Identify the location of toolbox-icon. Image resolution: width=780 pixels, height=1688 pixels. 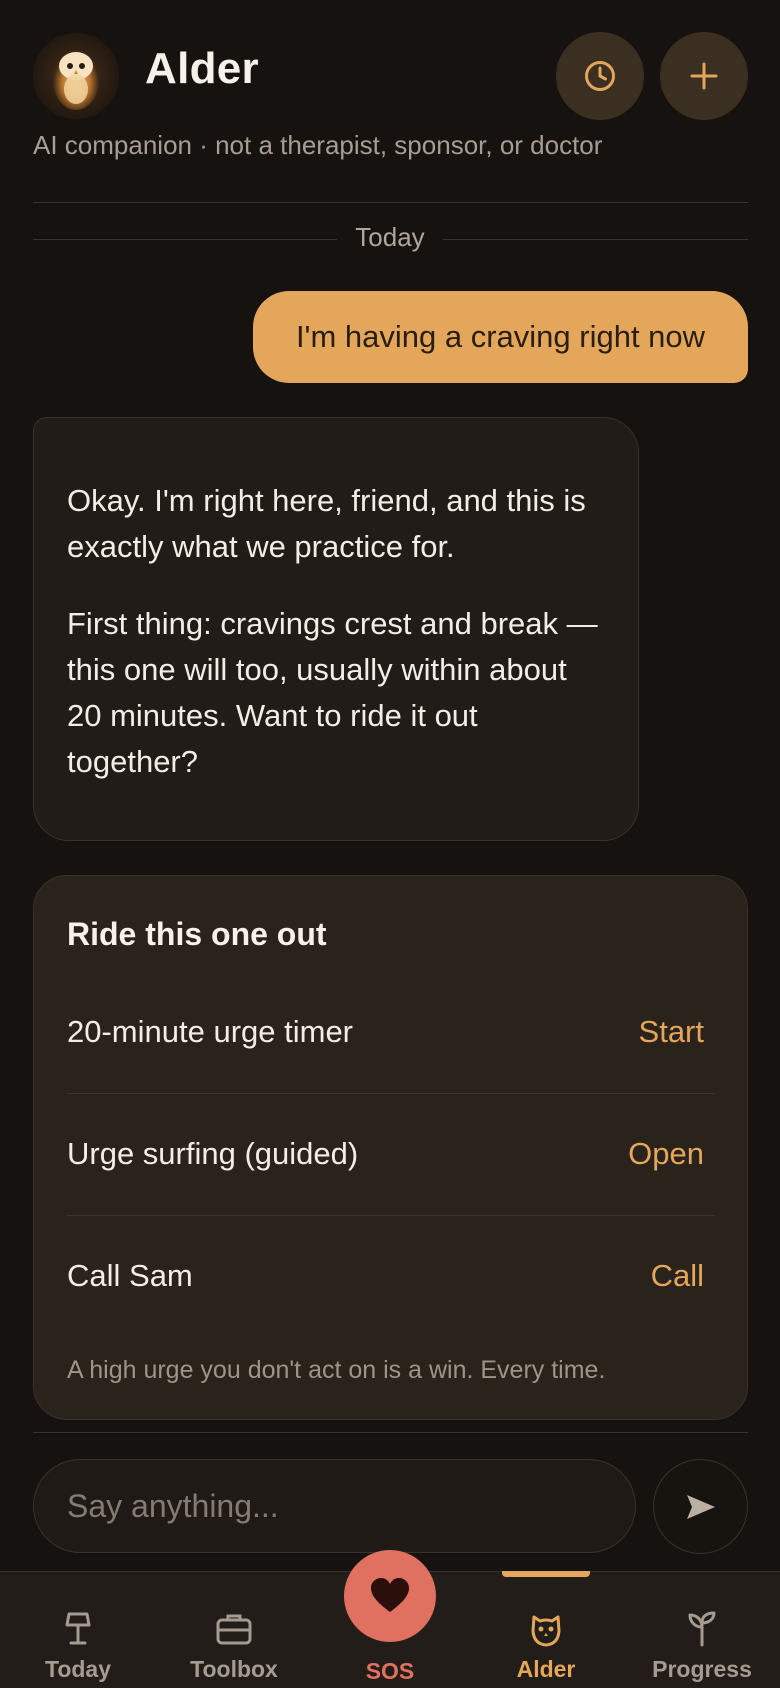
(234, 1629).